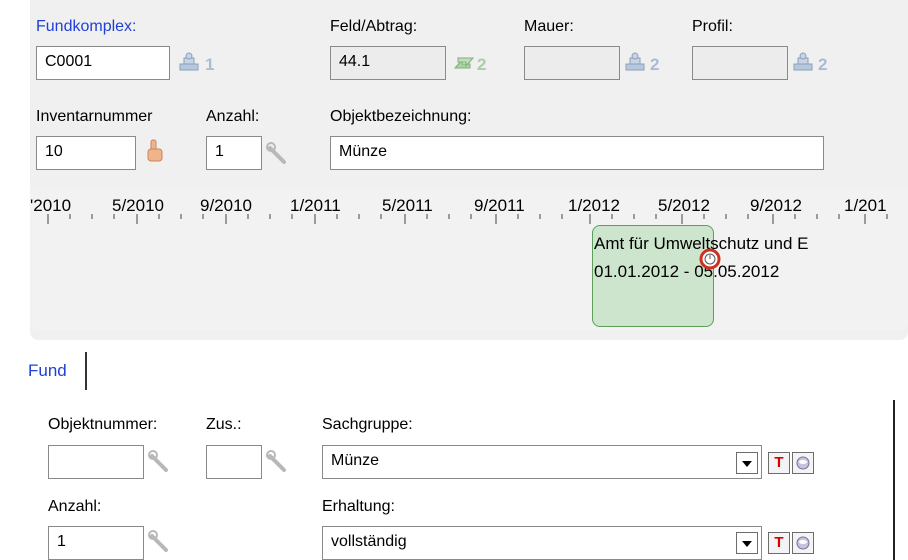  Describe the element at coordinates (776, 205) in the screenshot. I see `timeline-tick-label: 9/2012` at that location.